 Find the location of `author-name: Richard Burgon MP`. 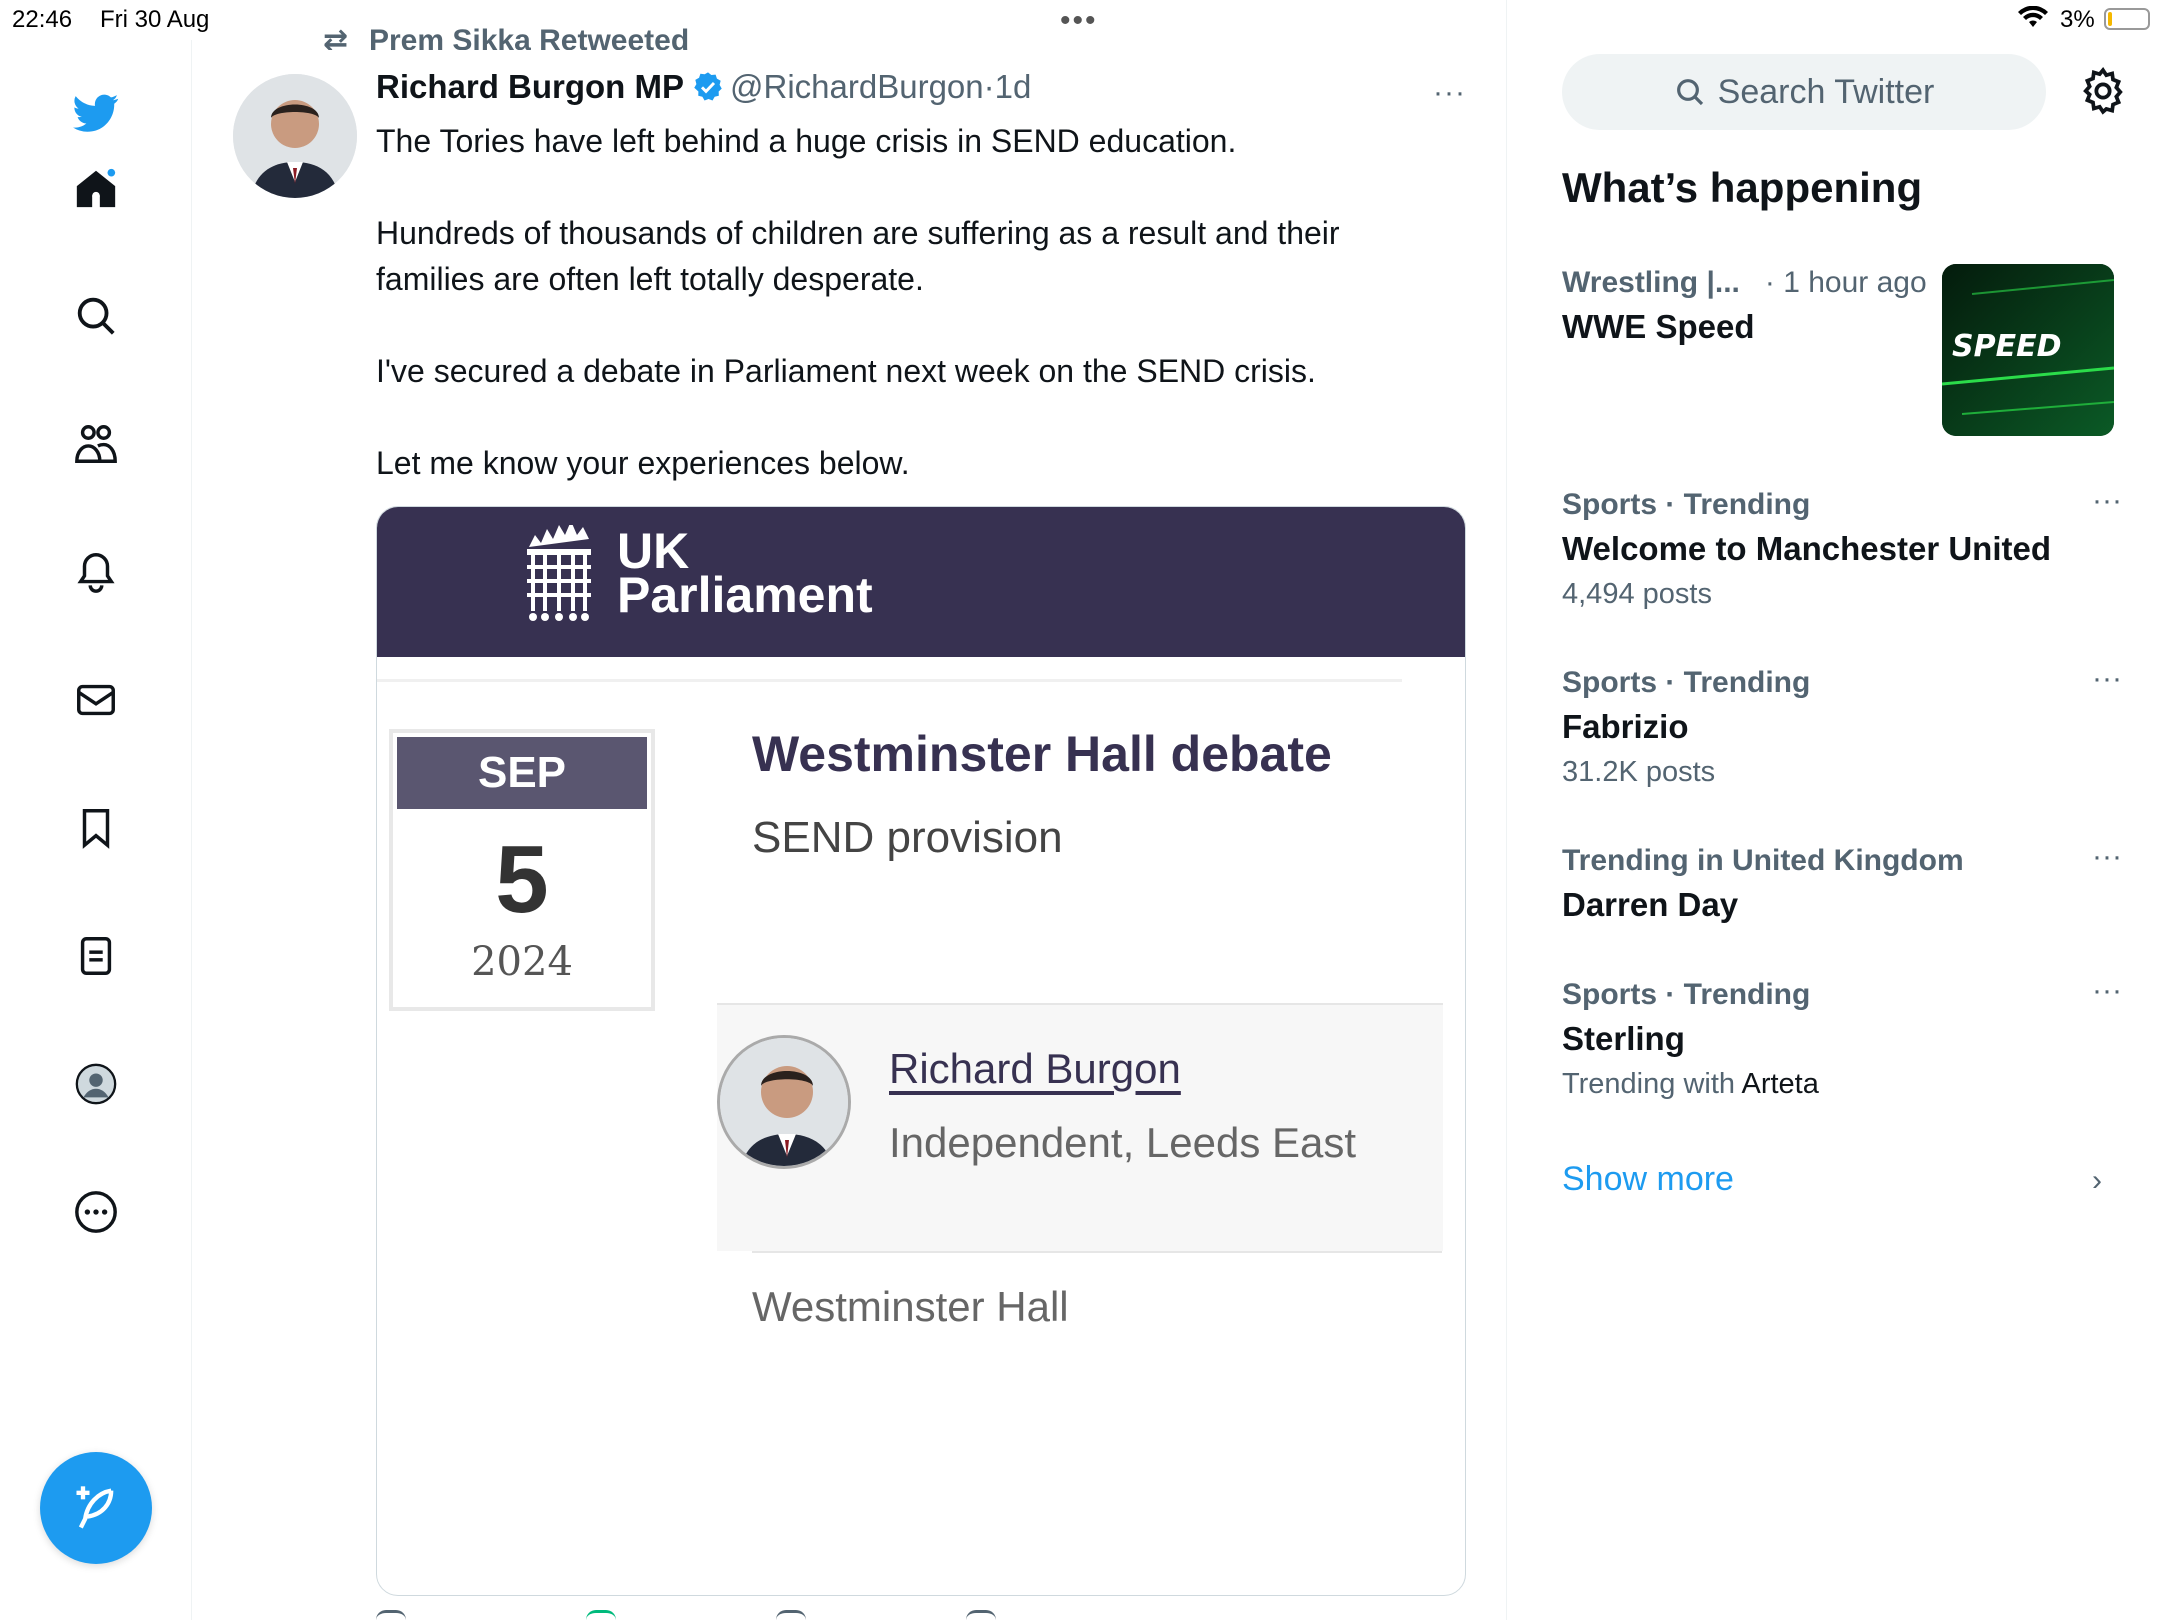

author-name: Richard Burgon MP is located at coordinates (530, 86).